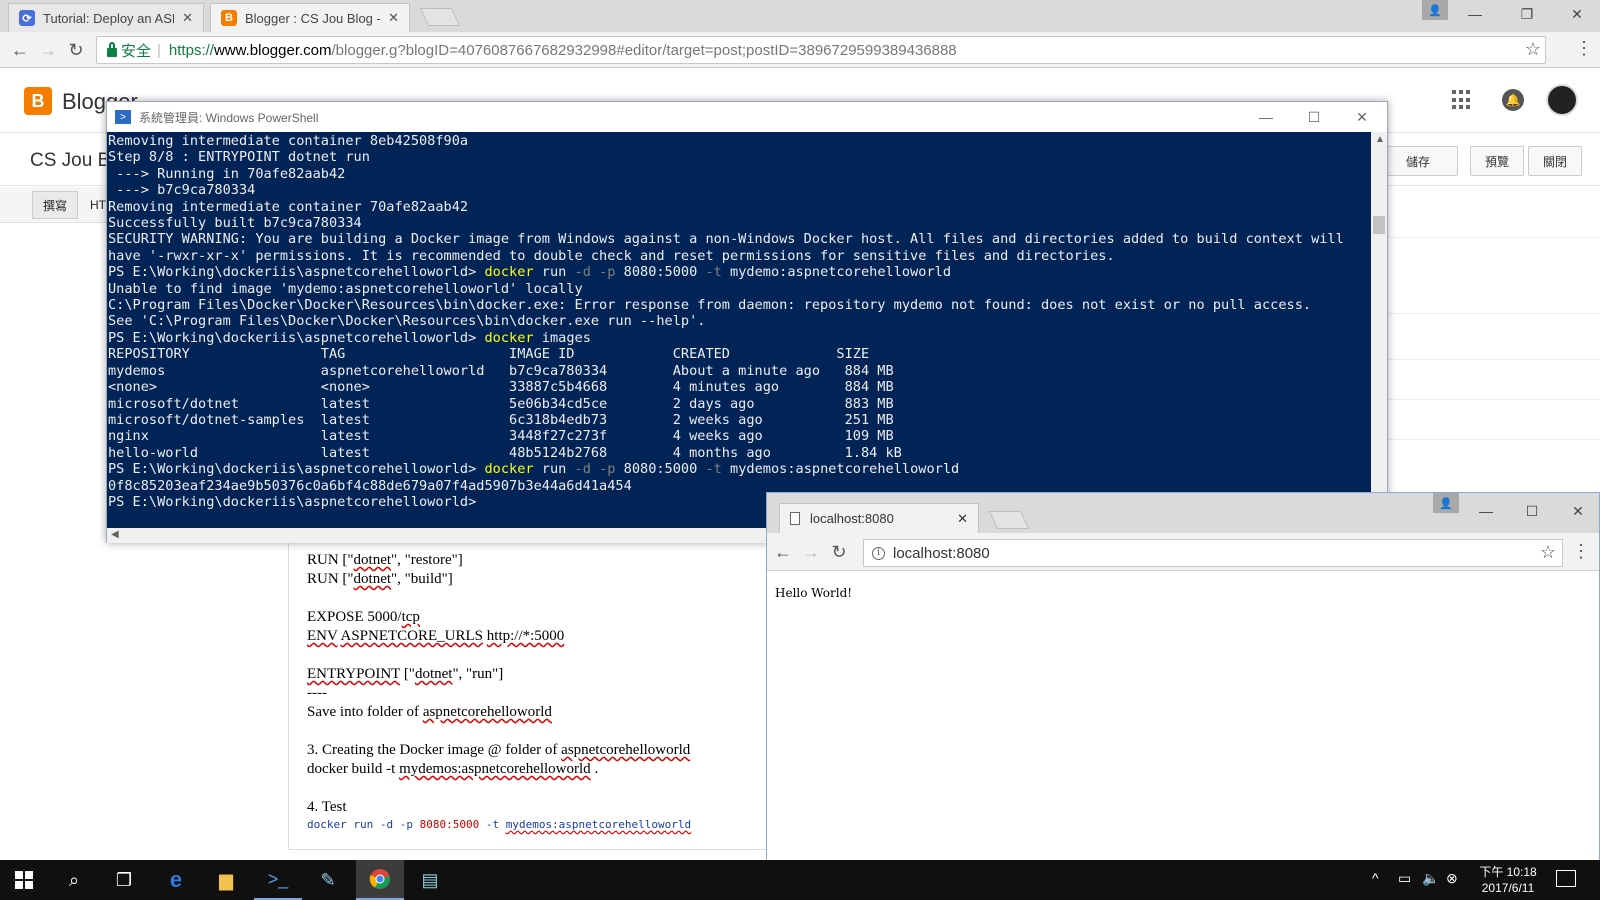 The image size is (1600, 900). What do you see at coordinates (747, 117) in the screenshot?
I see `powershell-titlebar: > 系統管理員: Windows PowerShell — ☐ ✕` at bounding box center [747, 117].